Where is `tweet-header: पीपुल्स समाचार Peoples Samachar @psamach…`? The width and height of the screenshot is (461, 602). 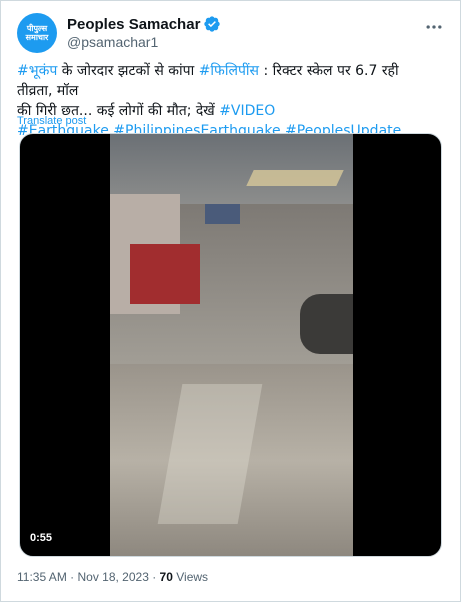
tweet-header: पीपुल्स समाचार Peoples Samachar @psamach… is located at coordinates (232, 33).